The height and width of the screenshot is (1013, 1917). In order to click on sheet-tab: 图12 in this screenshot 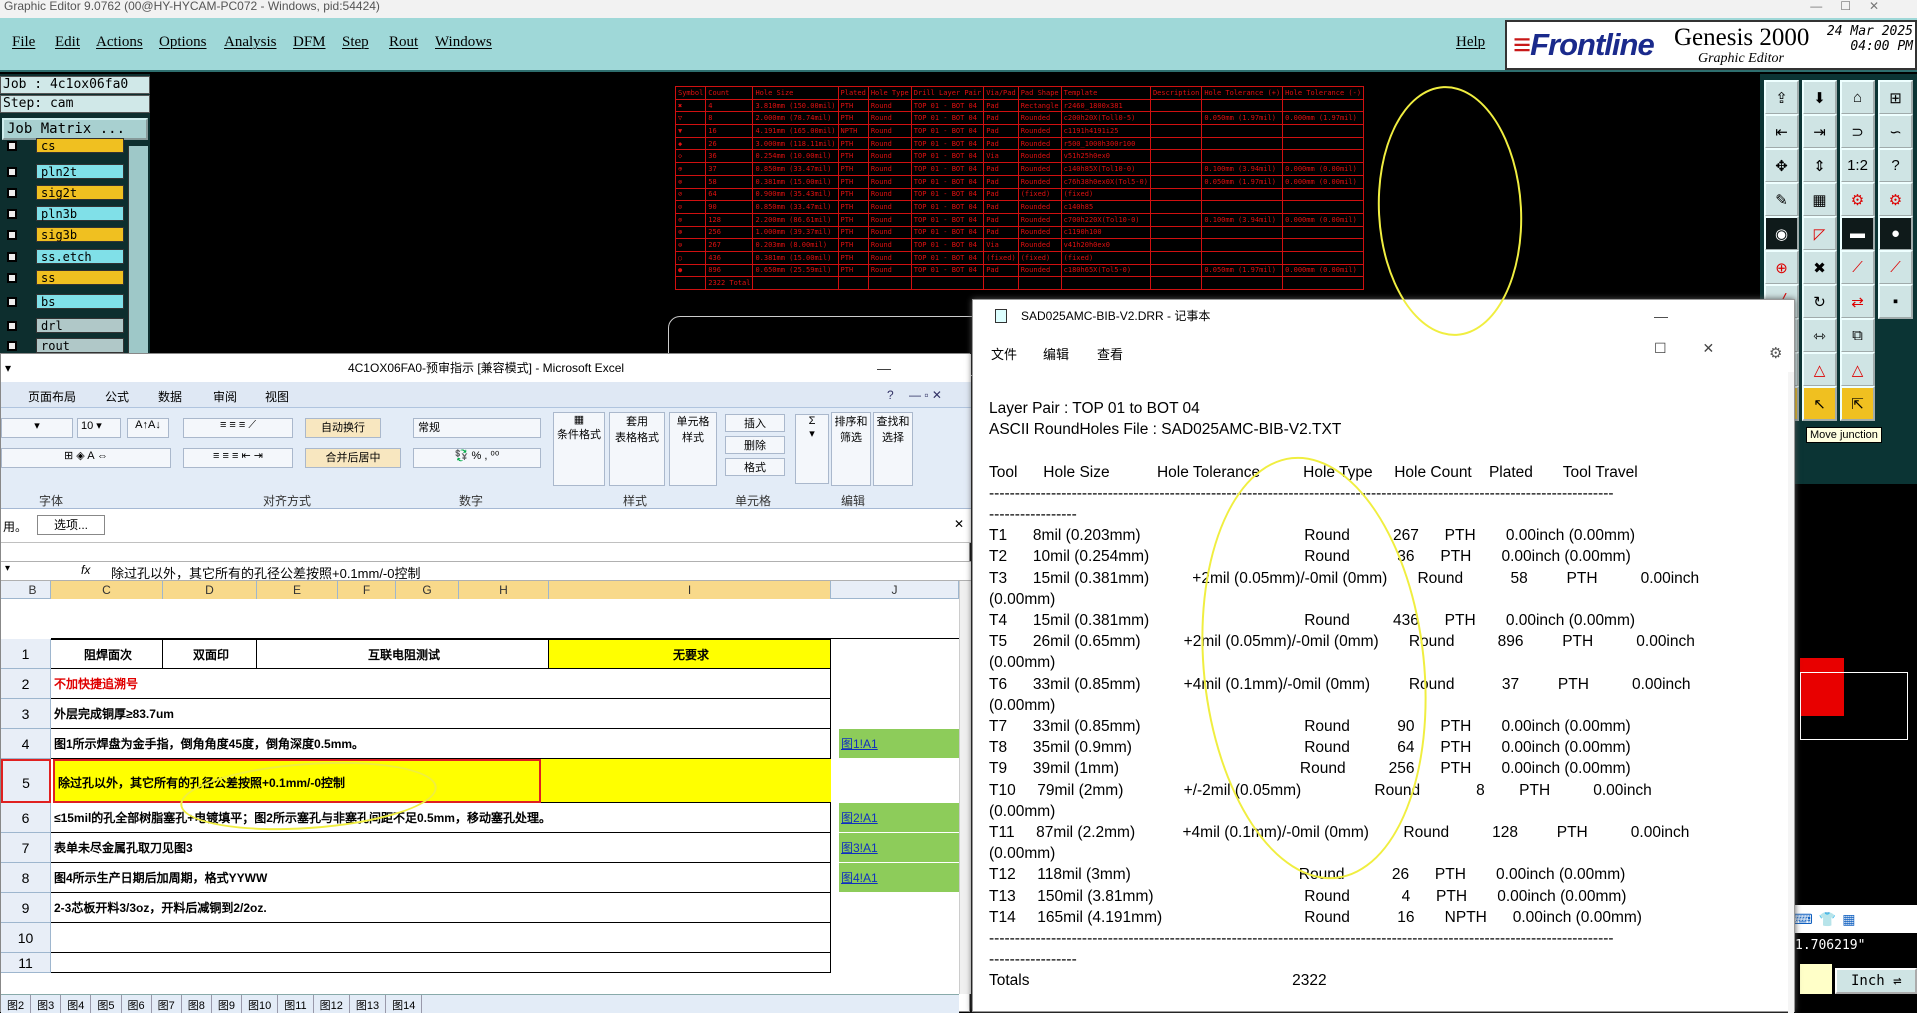, I will do `click(332, 1004)`.